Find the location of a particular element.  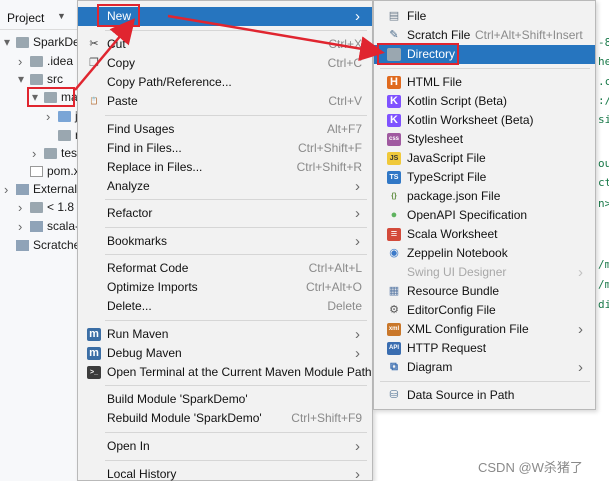

annotation-box-directory is located at coordinates (418, 54).